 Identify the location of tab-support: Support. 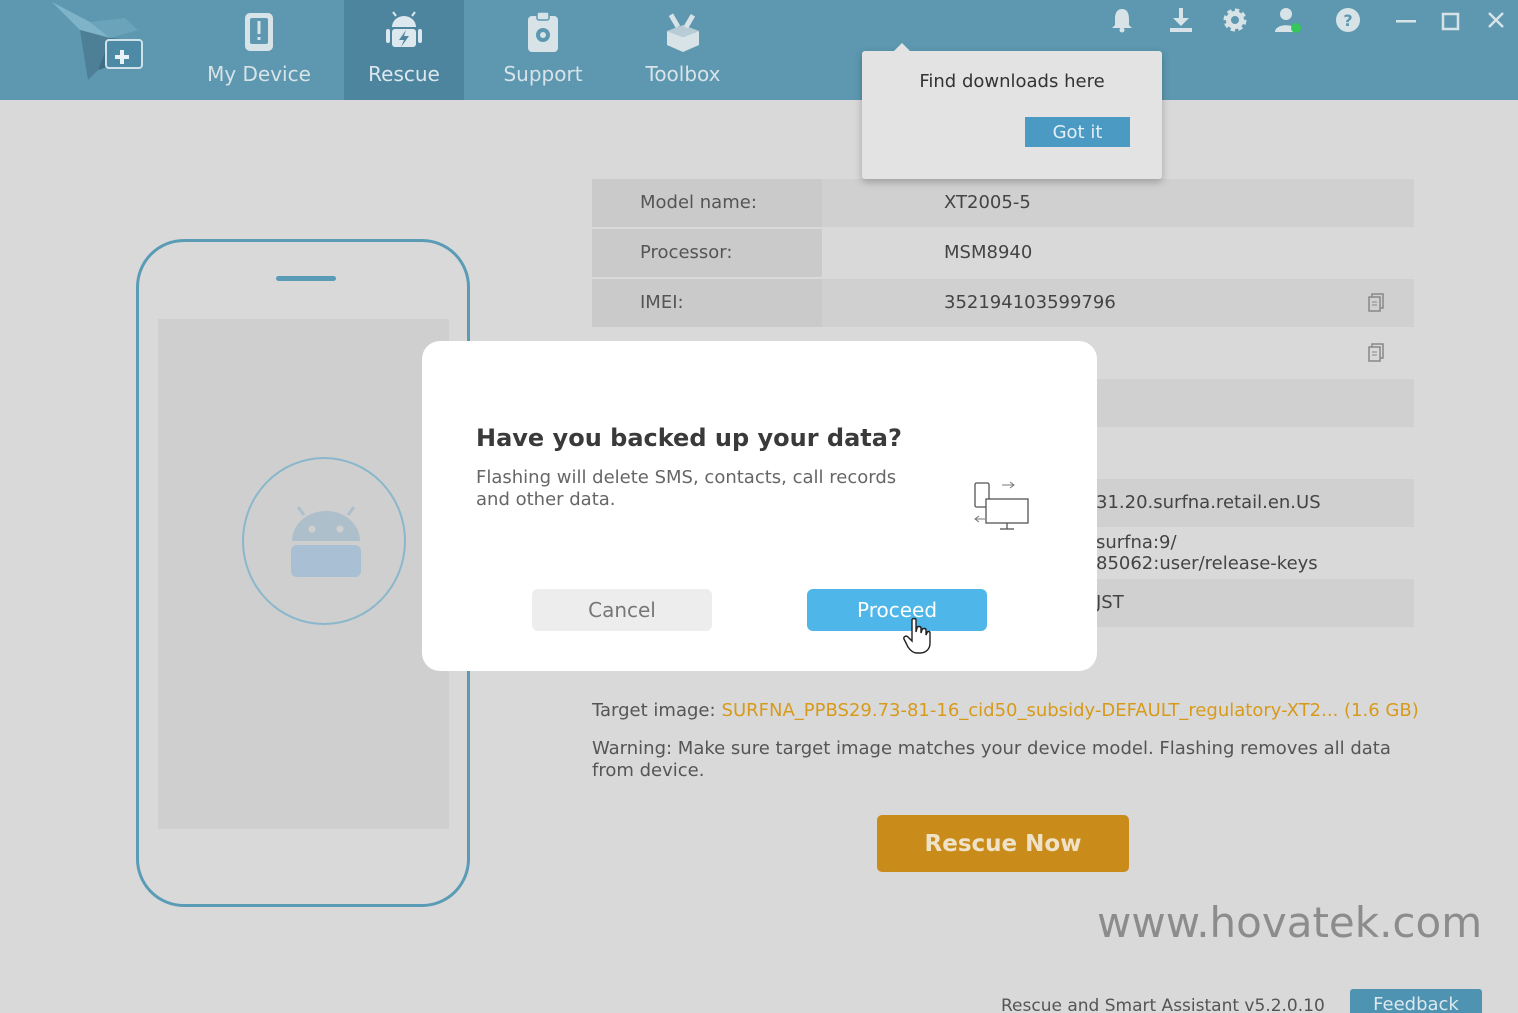
(543, 50).